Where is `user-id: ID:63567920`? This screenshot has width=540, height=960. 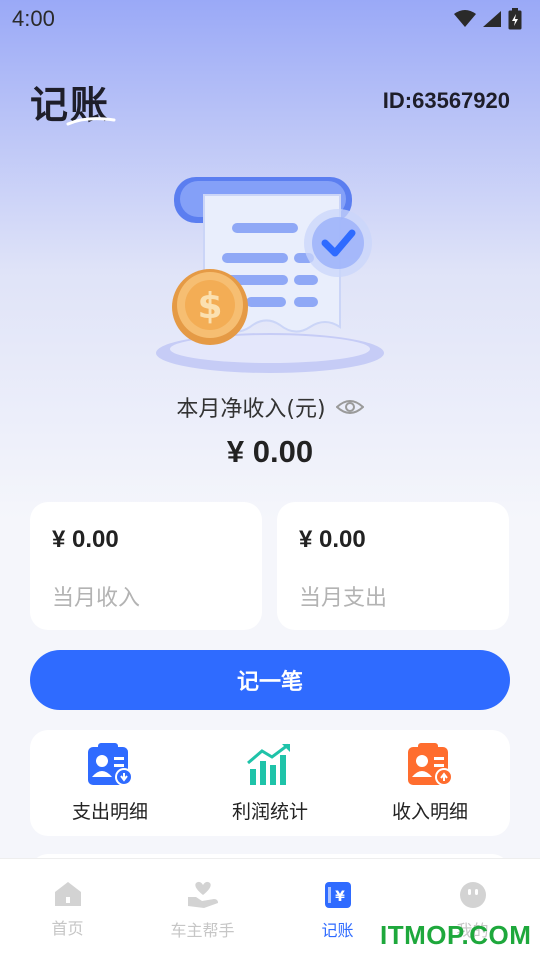 user-id: ID:63567920 is located at coordinates (446, 100).